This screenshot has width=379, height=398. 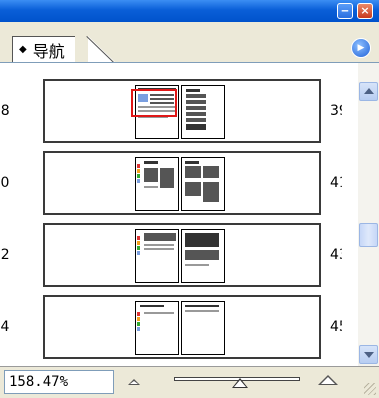 What do you see at coordinates (5, 255) in the screenshot?
I see `left-page-number: :2` at bounding box center [5, 255].